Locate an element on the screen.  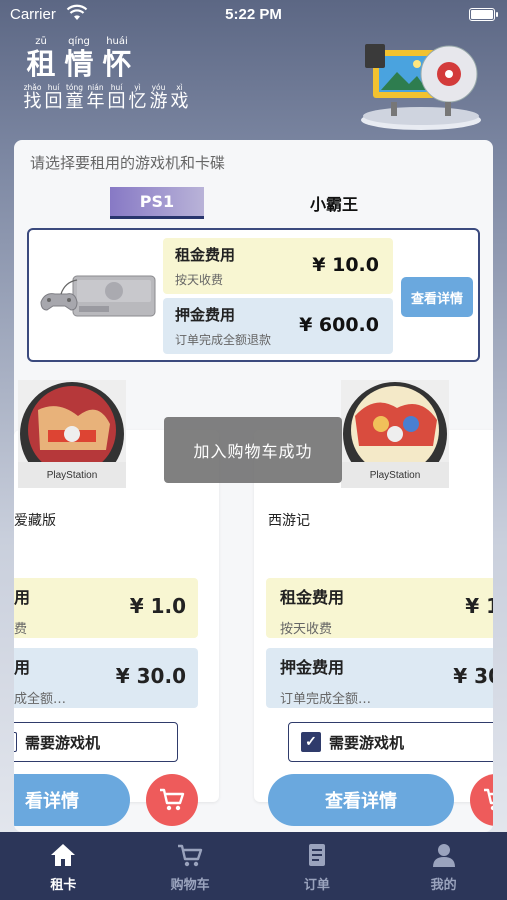
clock: 5:22 PM is located at coordinates (253, 14).